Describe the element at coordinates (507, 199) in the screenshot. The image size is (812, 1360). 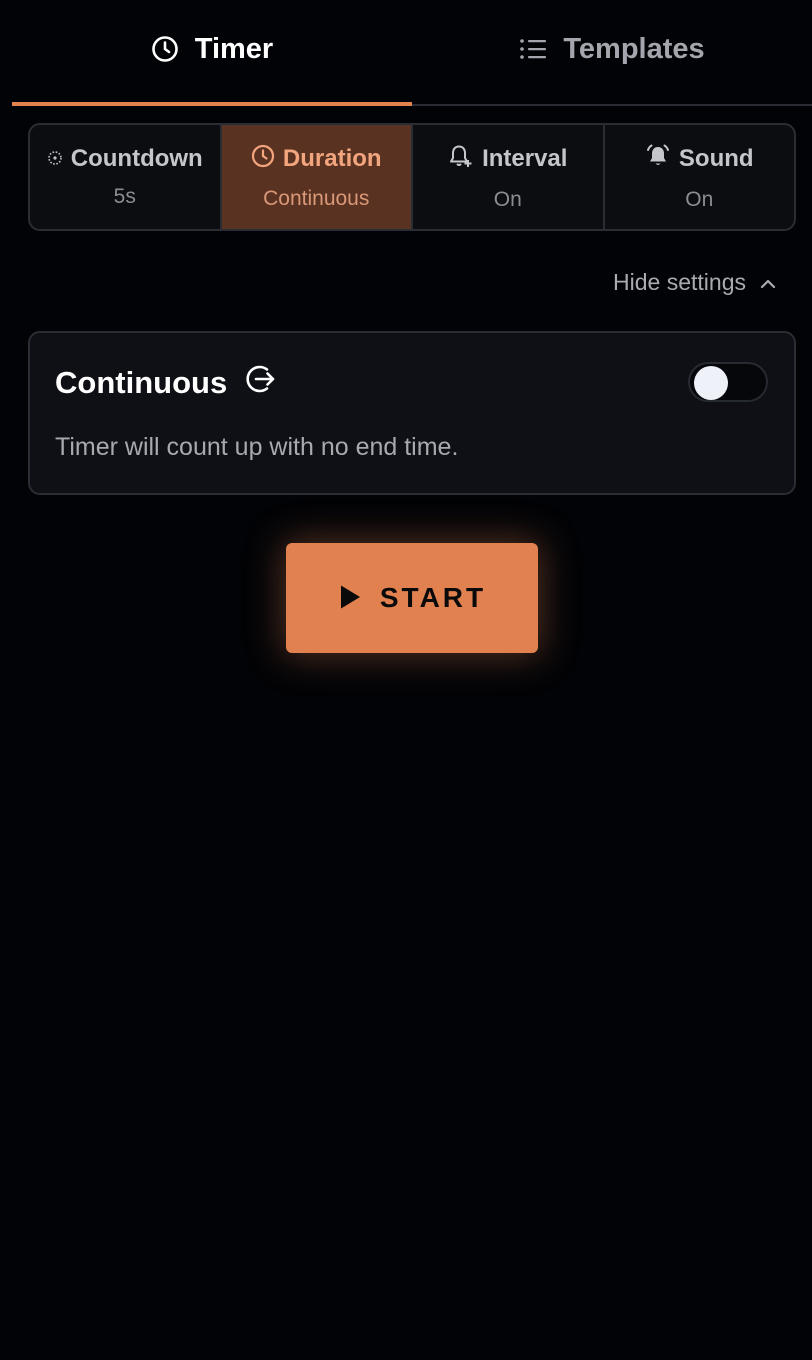
I see `mode-interval-value: On` at that location.